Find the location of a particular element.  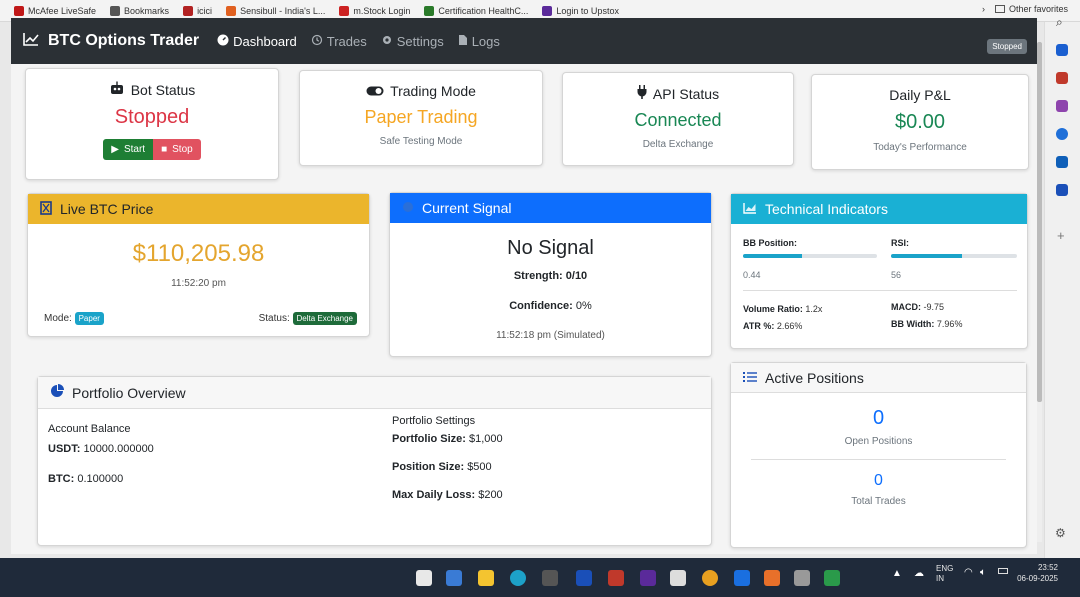

bookmark-favicon-icon is located at coordinates (344, 10).